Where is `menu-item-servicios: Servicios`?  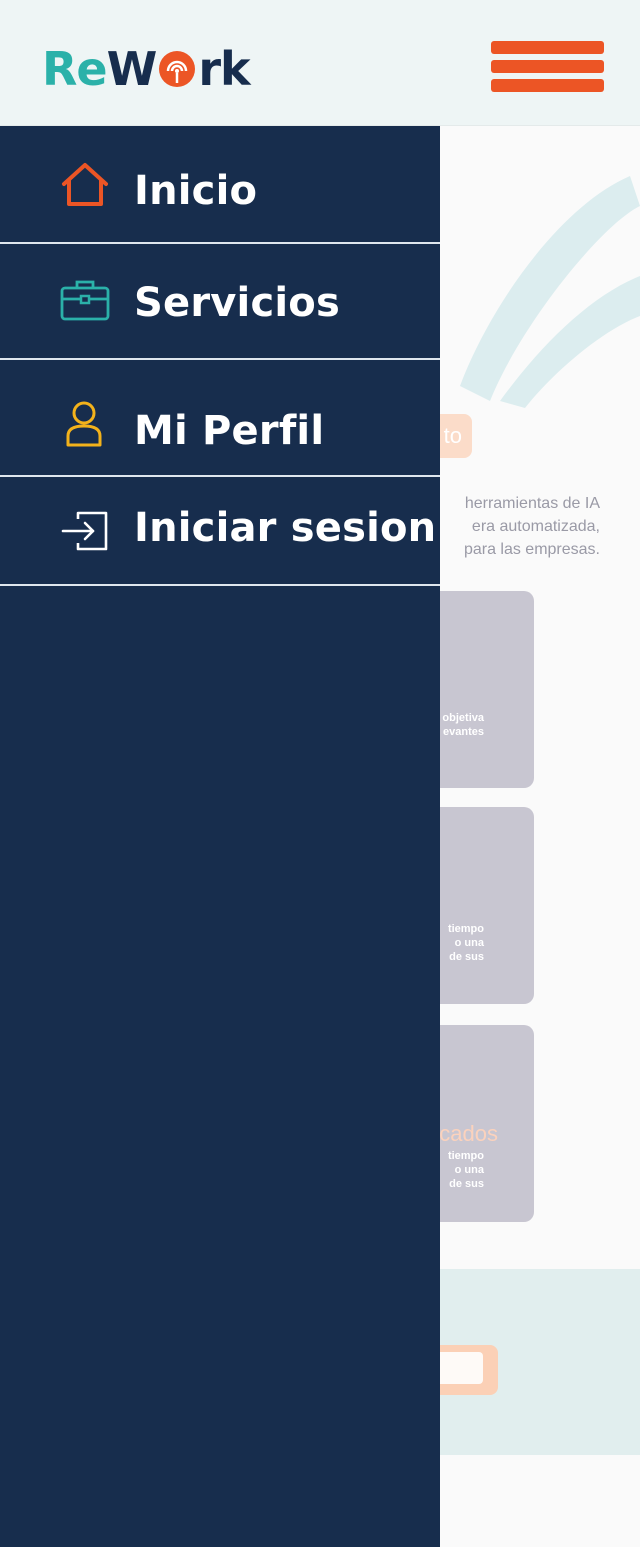 menu-item-servicios: Servicios is located at coordinates (220, 302).